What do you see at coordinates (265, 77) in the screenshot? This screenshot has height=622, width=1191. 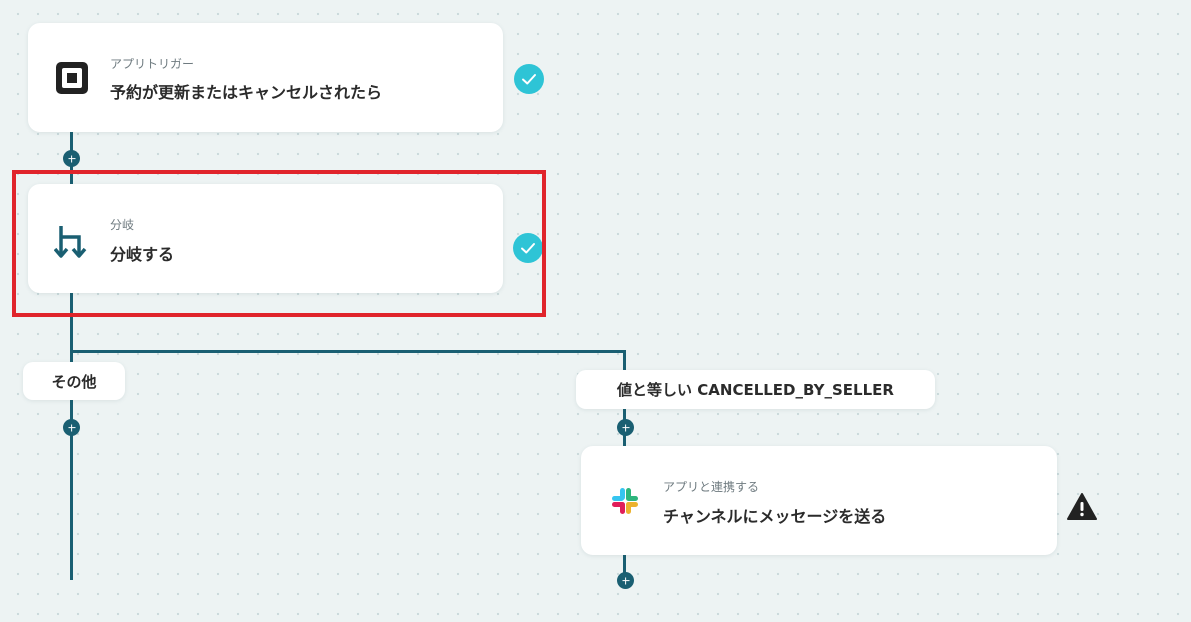 I see `trigger-card: アプリトリガー 予約が更新またはキャンセルされたら` at bounding box center [265, 77].